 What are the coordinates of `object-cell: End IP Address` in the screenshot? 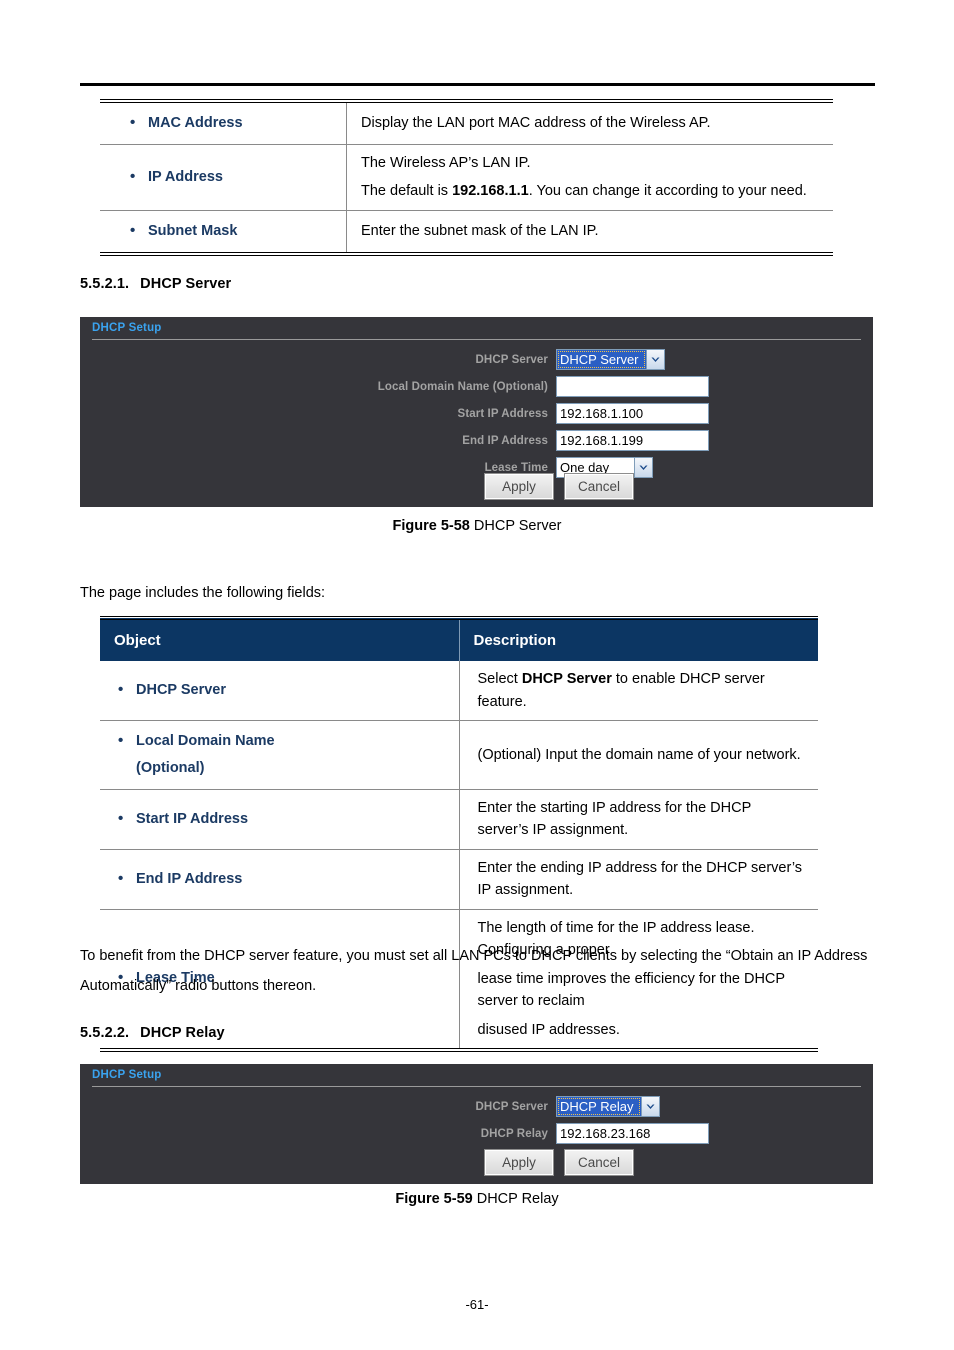 It's located at (280, 879).